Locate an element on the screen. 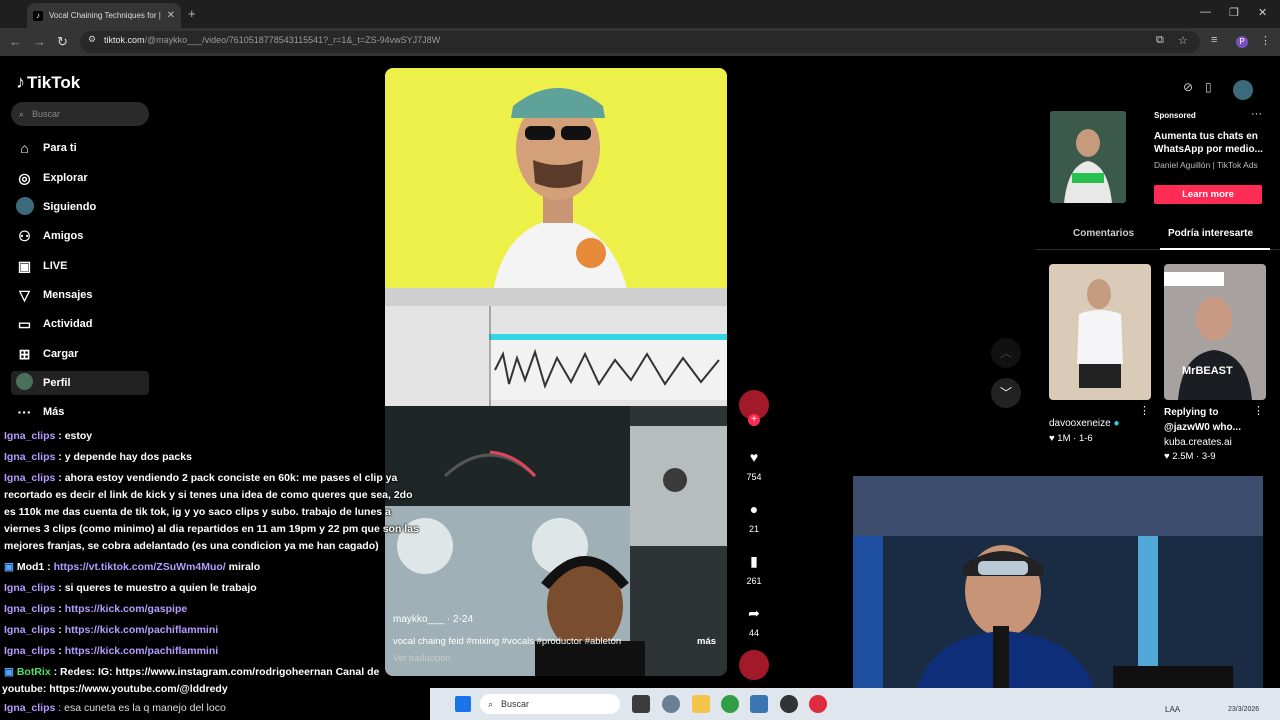  install-app-icon: ⧉ is located at coordinates (1160, 40).